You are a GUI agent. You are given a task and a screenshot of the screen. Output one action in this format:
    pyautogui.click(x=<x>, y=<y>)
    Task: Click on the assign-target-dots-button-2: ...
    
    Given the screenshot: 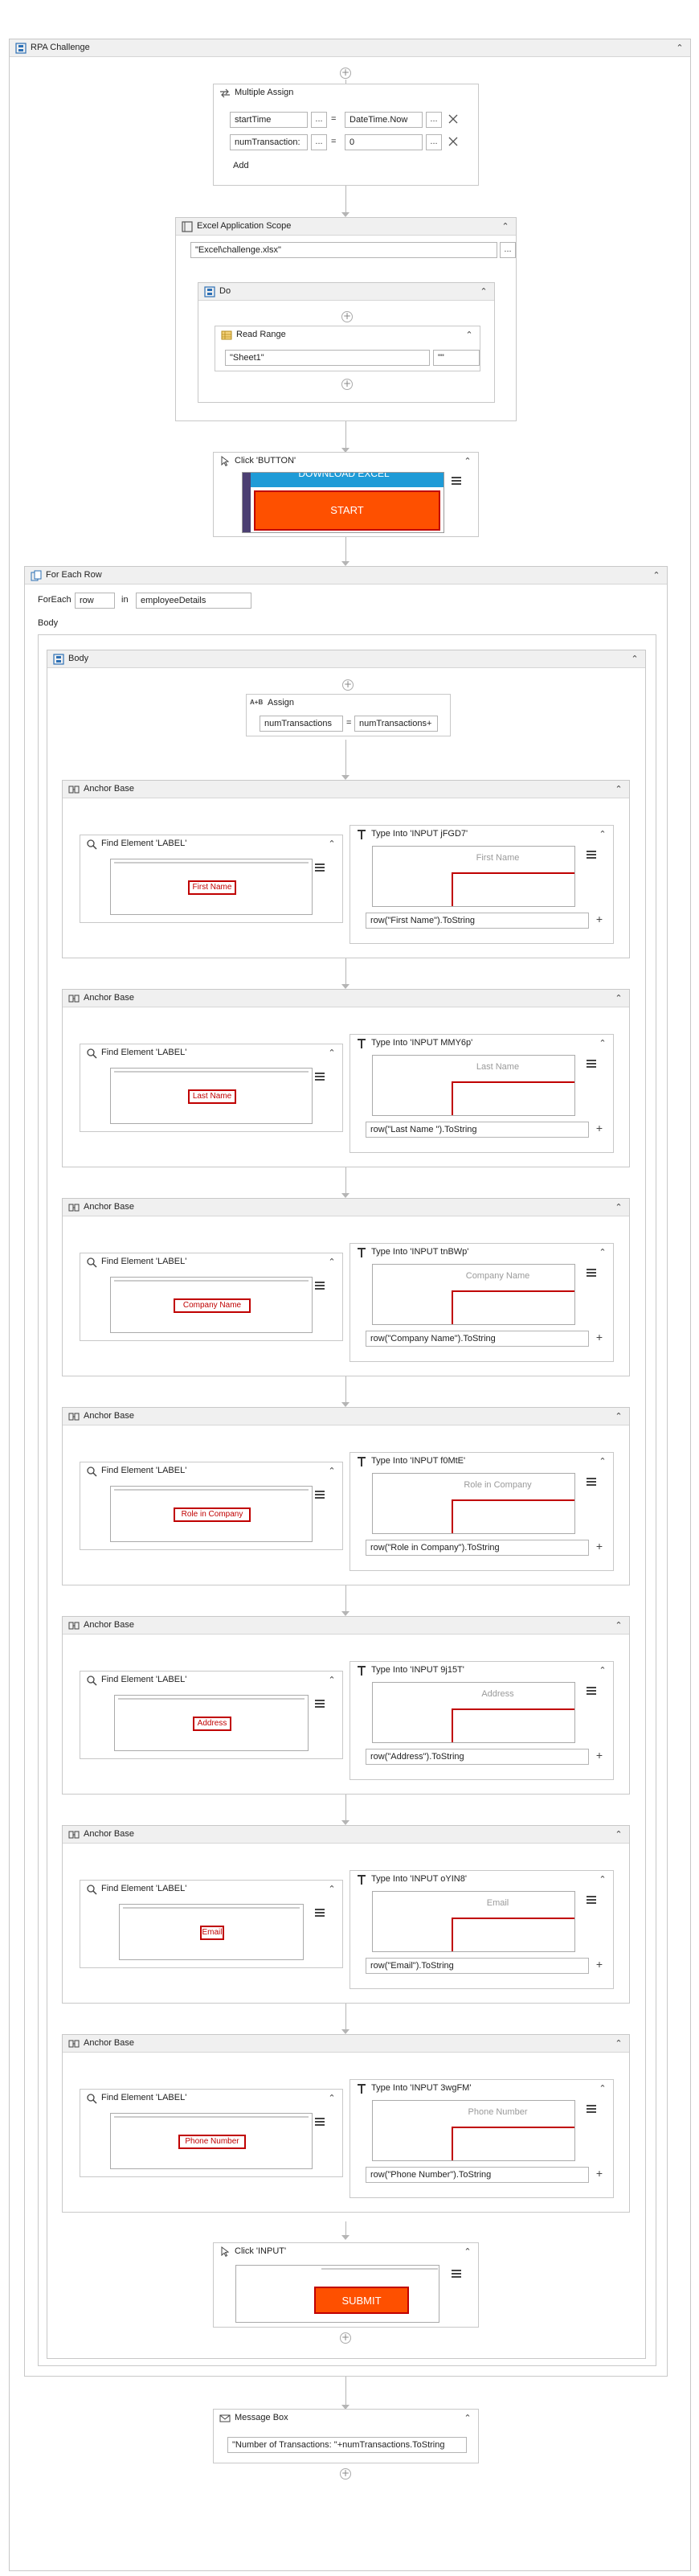 What is the action you would take?
    pyautogui.click(x=319, y=142)
    